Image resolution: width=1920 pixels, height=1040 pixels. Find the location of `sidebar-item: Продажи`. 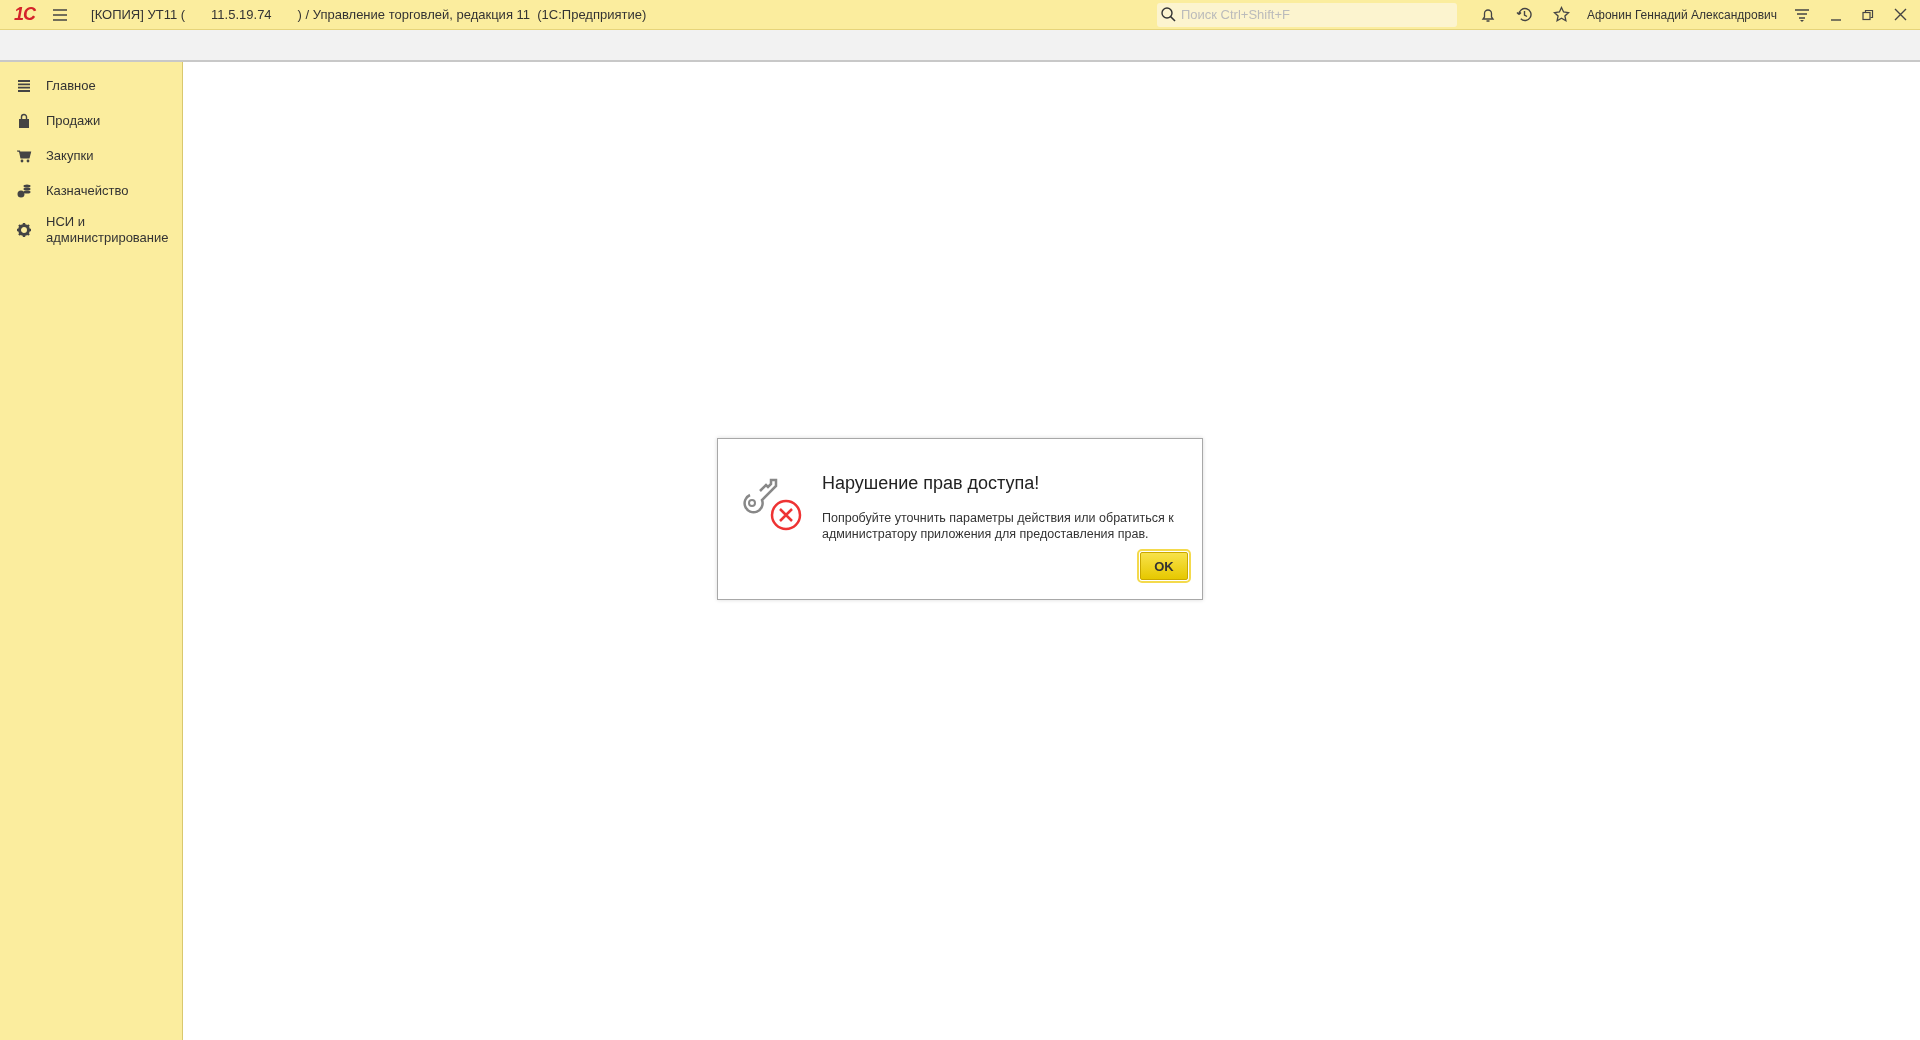

sidebar-item: Продажи is located at coordinates (91, 120).